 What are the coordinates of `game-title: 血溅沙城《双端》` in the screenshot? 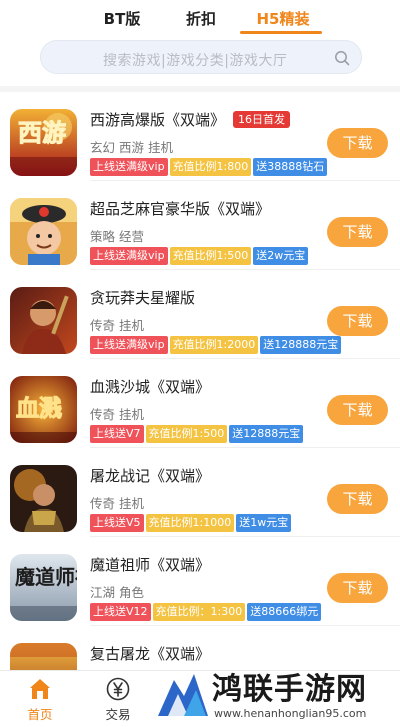 It's located at (150, 387).